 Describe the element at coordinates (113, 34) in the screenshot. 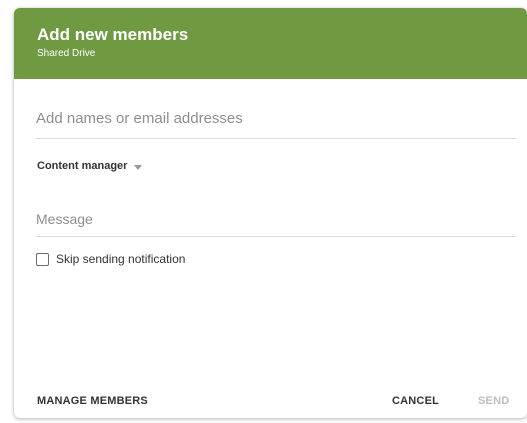

I see `dialog-title: Add new members` at that location.